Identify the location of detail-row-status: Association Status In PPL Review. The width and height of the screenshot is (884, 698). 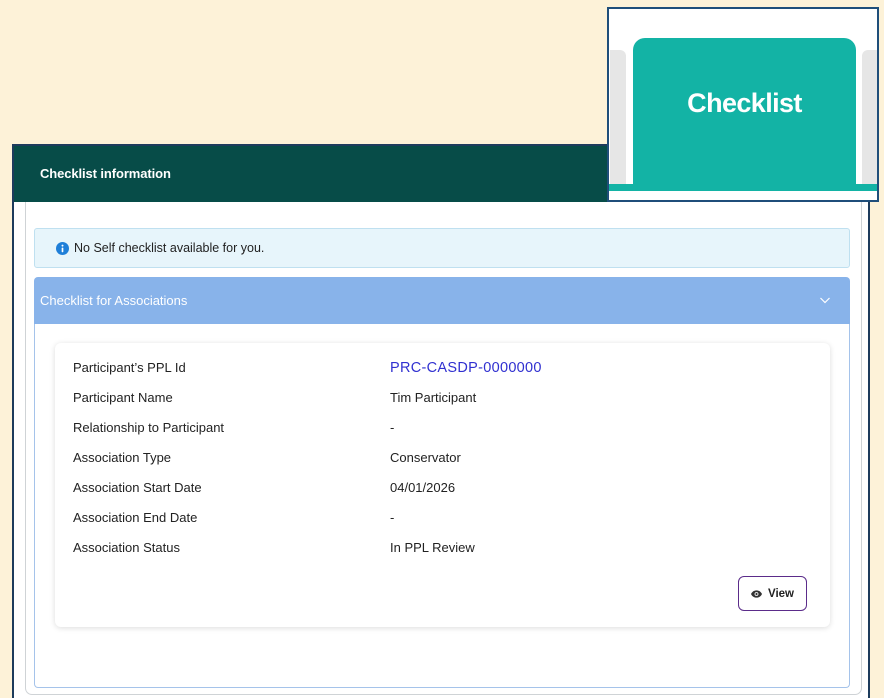
(442, 548).